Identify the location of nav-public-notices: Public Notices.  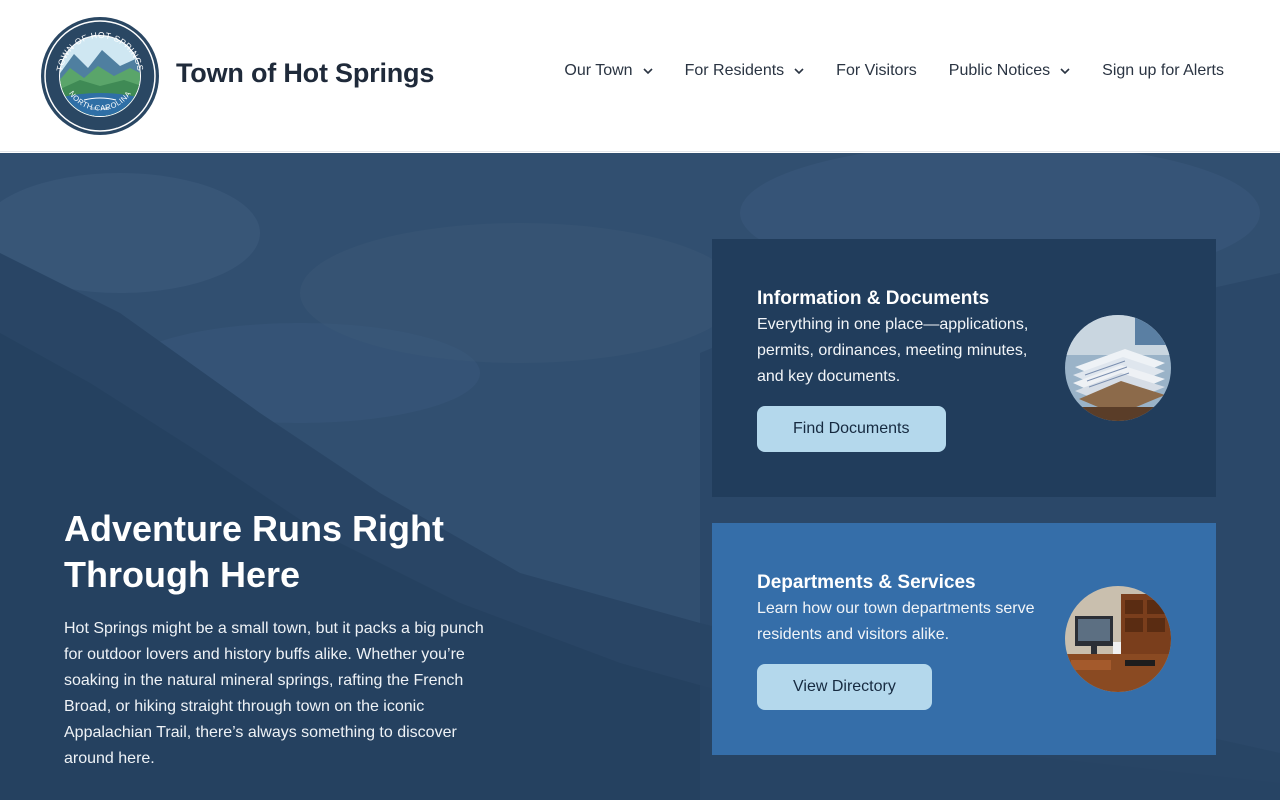
(1009, 71).